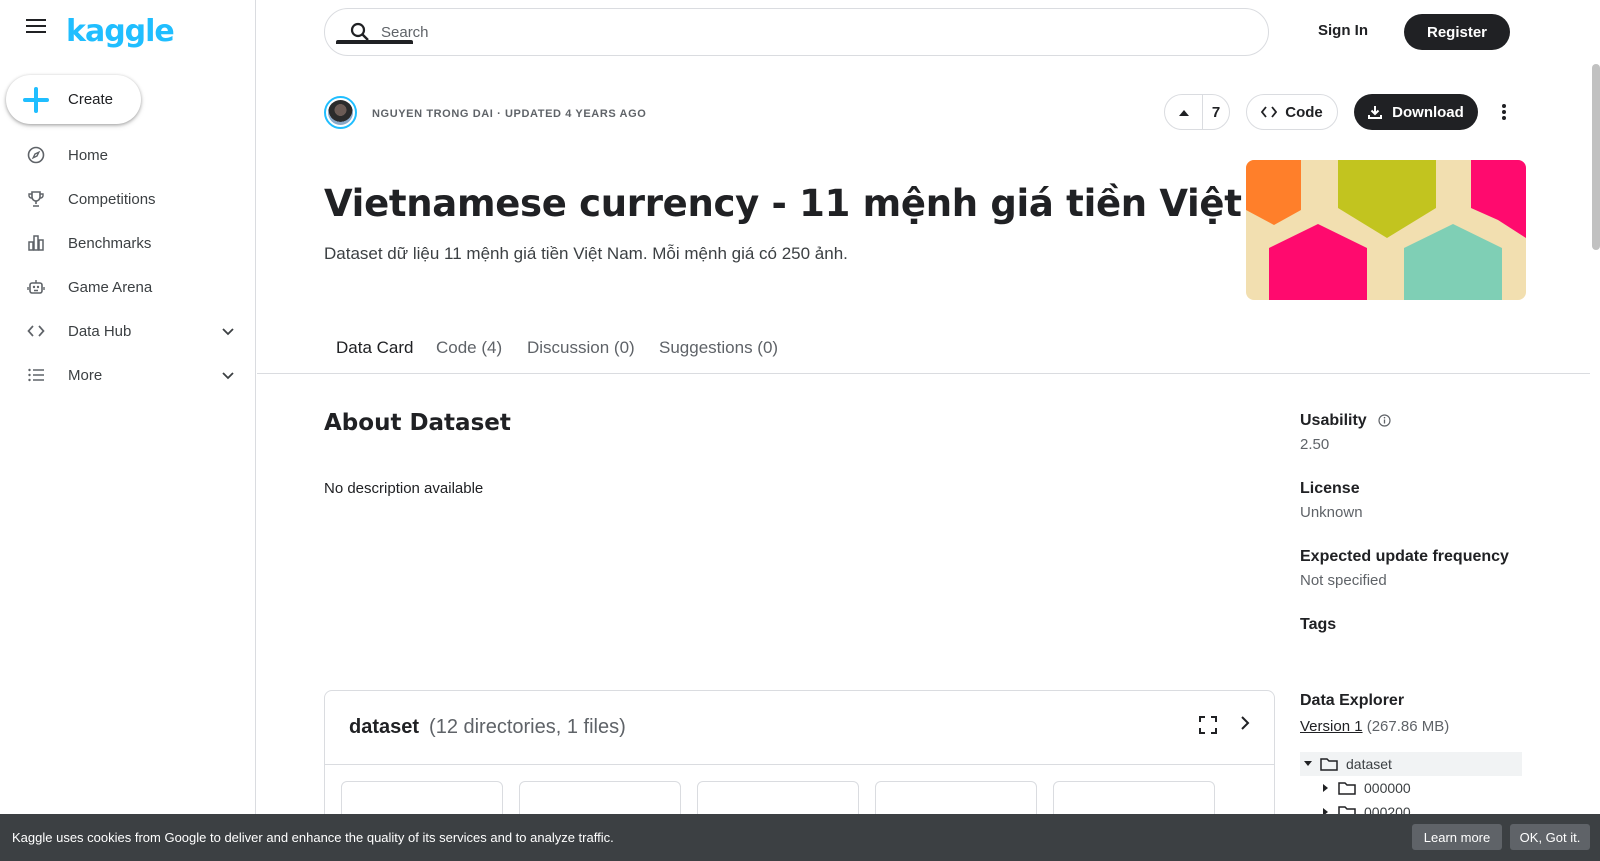 The image size is (1600, 861). Describe the element at coordinates (340, 112) in the screenshot. I see `avatar` at that location.